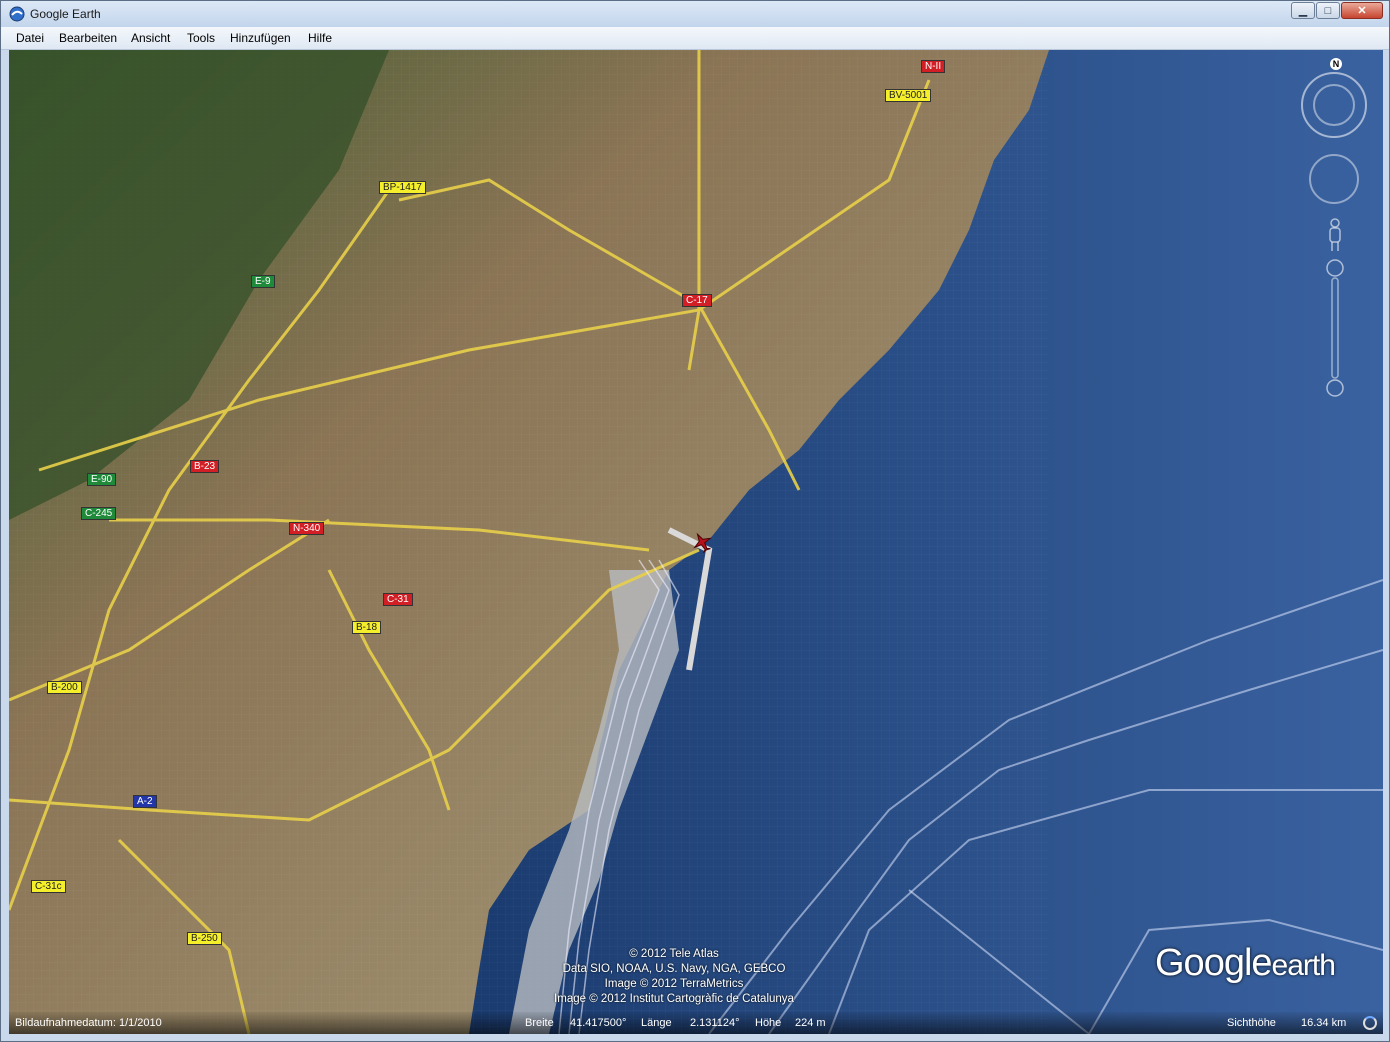 The height and width of the screenshot is (1042, 1390). What do you see at coordinates (697, 300) in the screenshot?
I see `road-label-c-17: C-17` at bounding box center [697, 300].